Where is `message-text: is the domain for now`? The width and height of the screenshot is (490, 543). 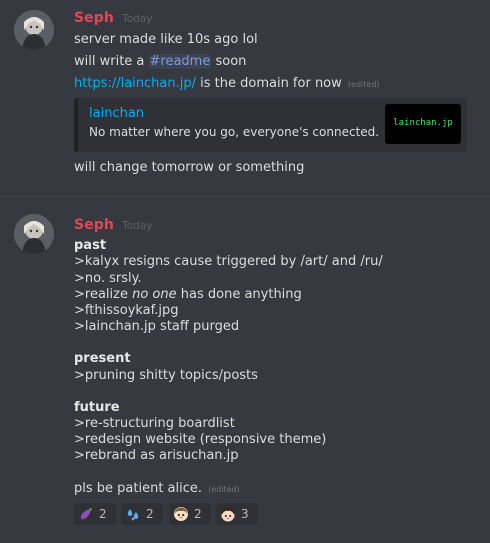 message-text: is the domain for now is located at coordinates (269, 83).